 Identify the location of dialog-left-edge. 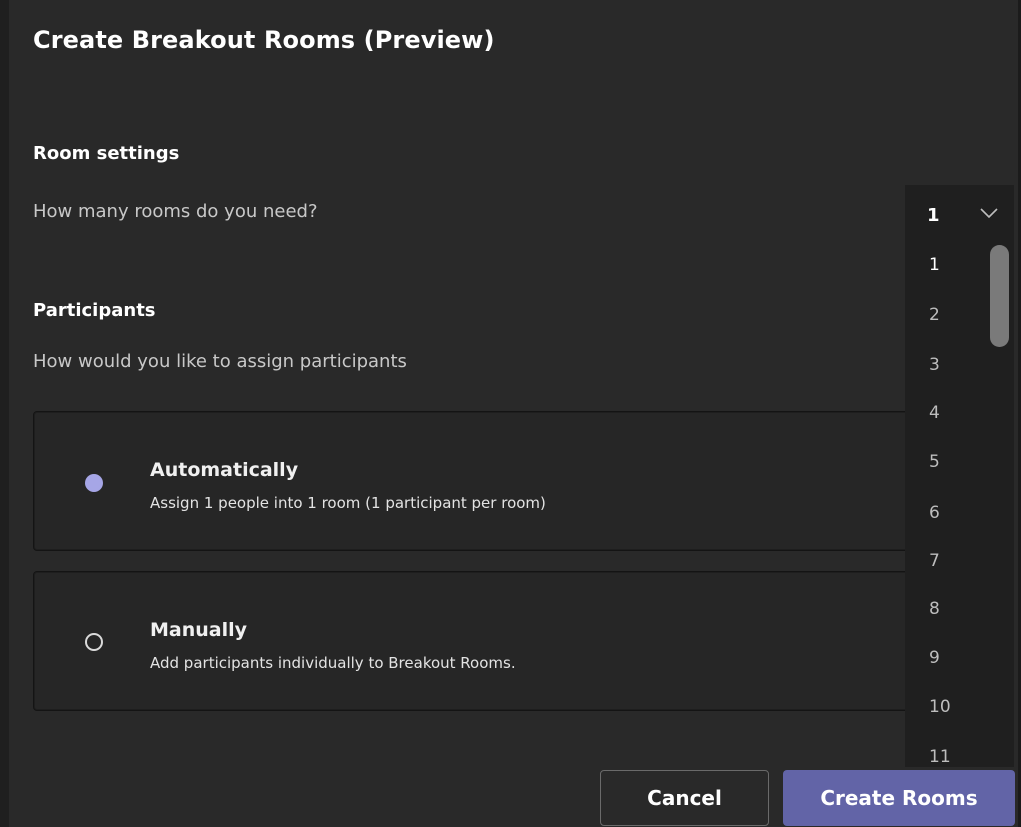
(4, 413).